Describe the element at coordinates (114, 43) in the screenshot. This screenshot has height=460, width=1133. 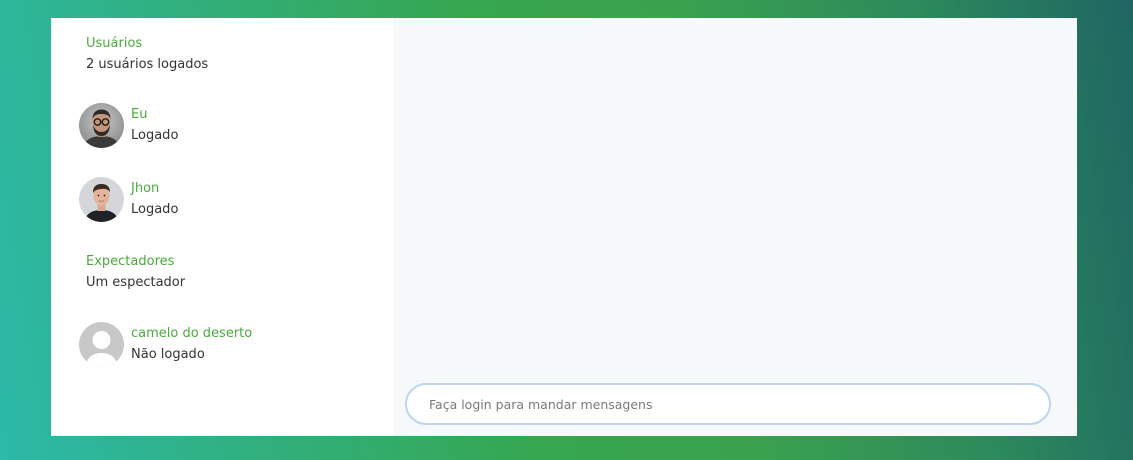
I see `users-section-title: Usuários` at that location.